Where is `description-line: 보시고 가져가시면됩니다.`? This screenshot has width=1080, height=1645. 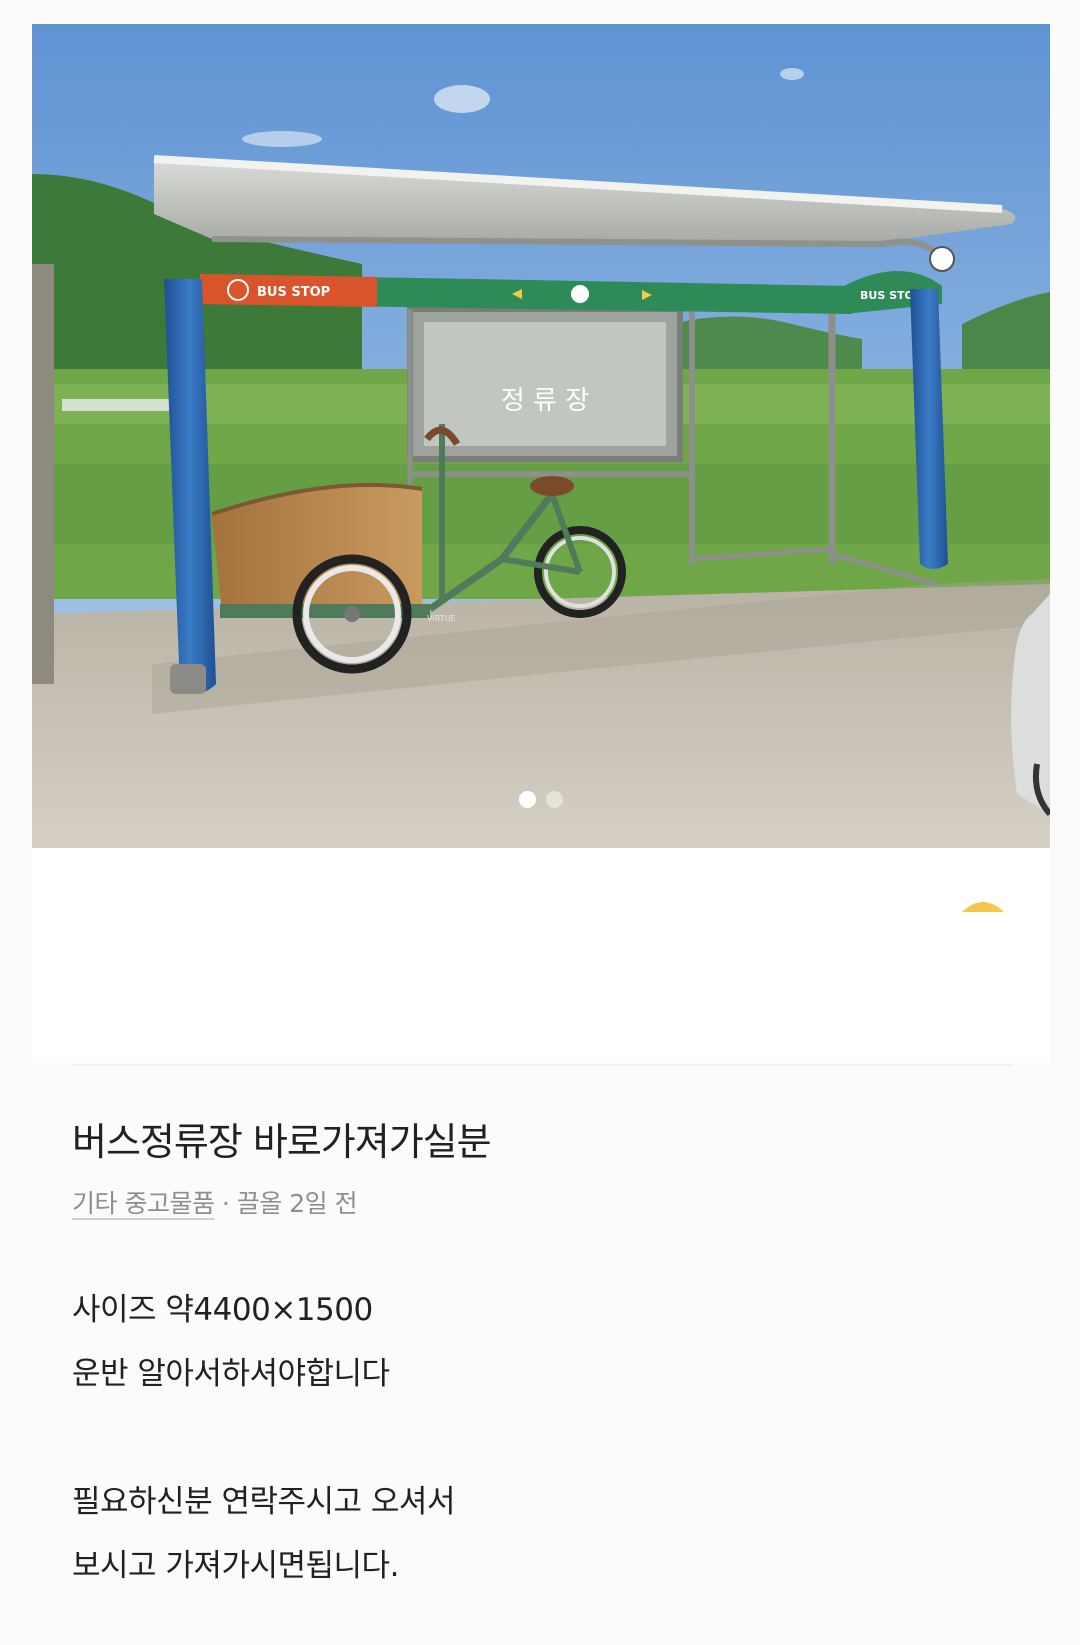
description-line: 보시고 가져가시면됩니다. is located at coordinates (235, 1566).